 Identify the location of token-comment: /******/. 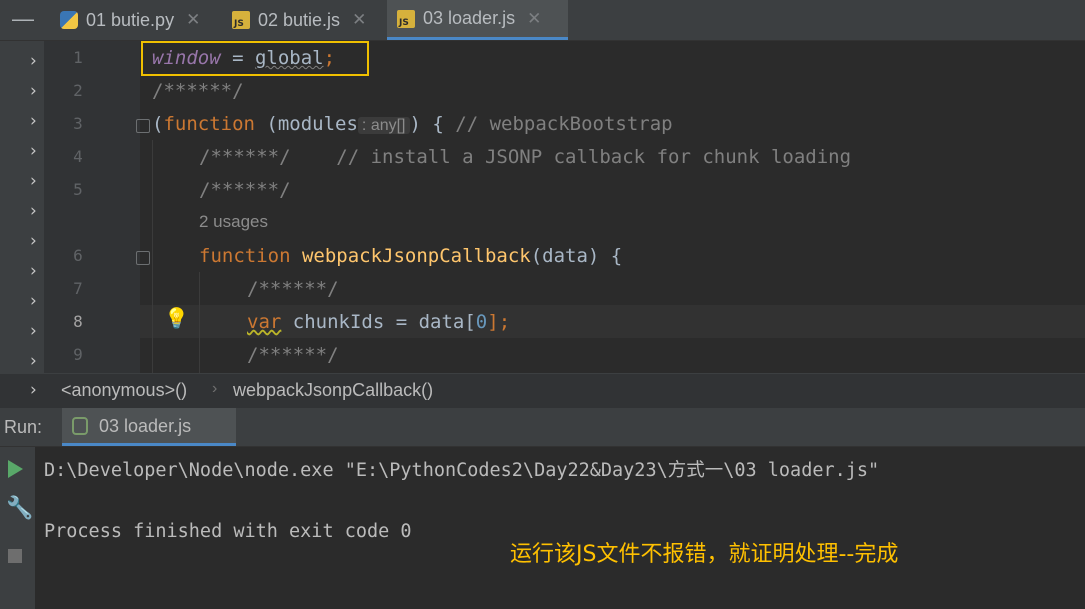
(245, 157).